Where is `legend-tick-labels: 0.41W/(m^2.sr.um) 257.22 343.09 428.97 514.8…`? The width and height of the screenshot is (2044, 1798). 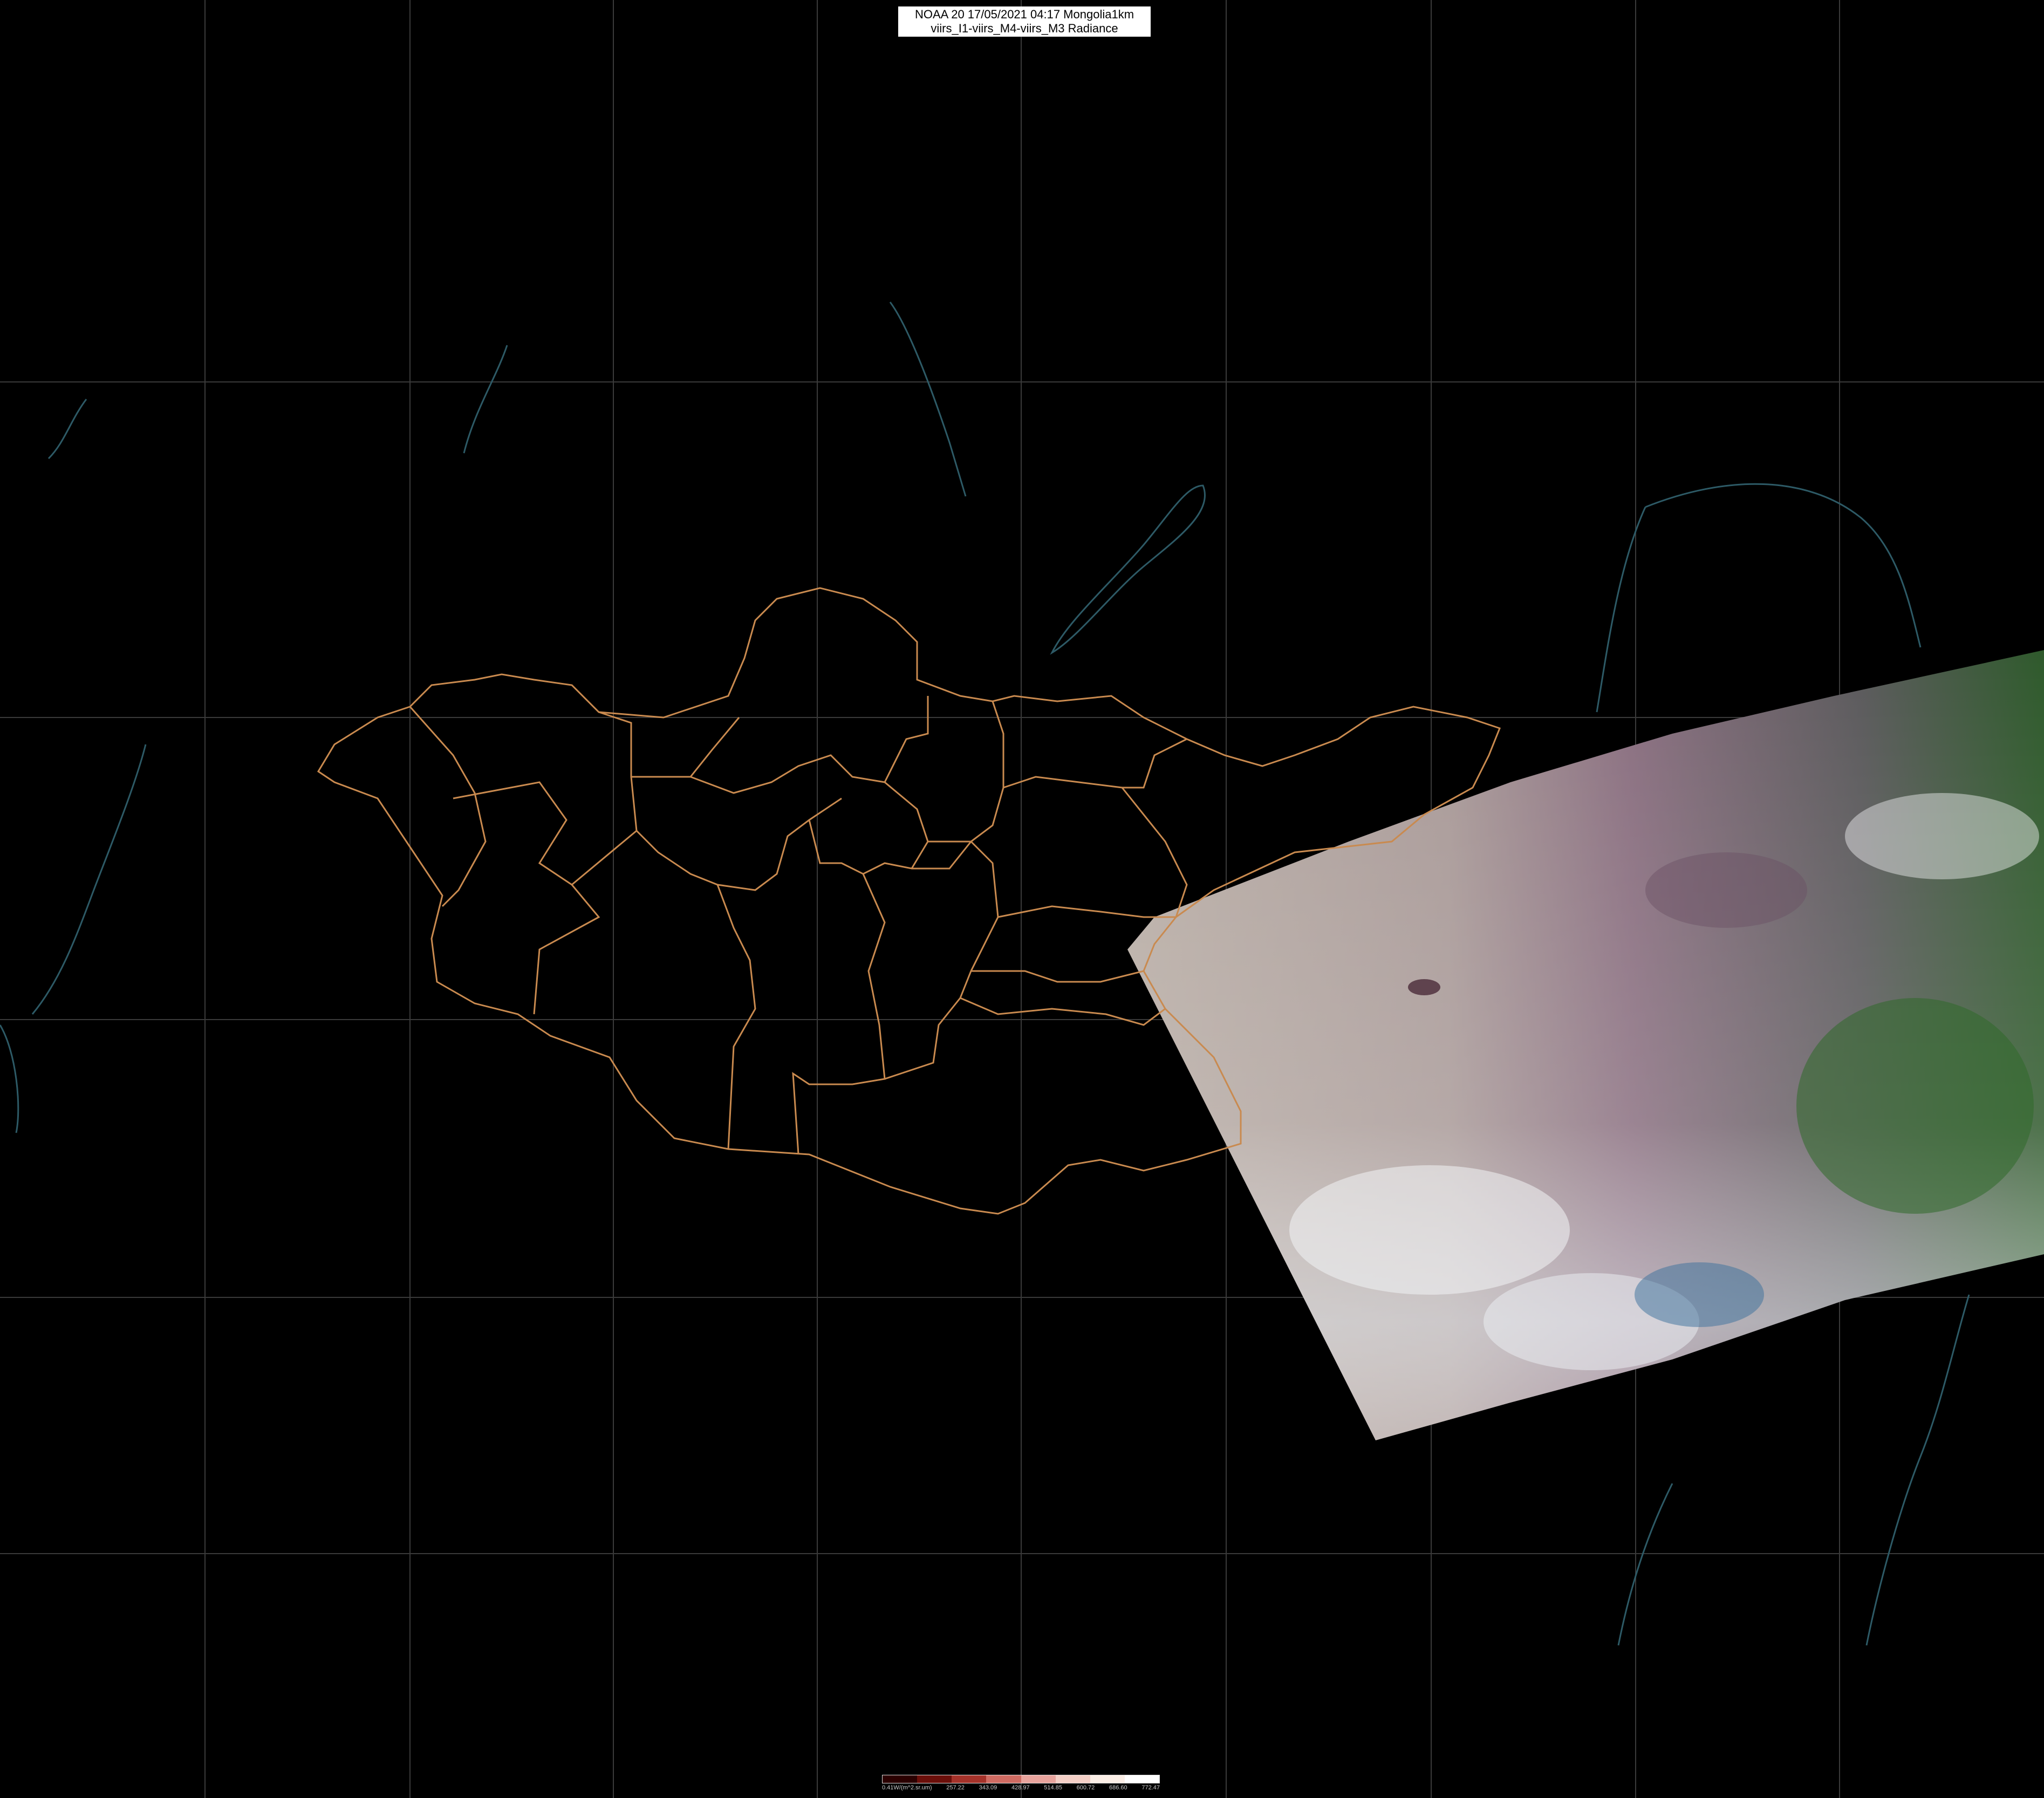
legend-tick-labels: 0.41W/(m^2.sr.um) 257.22 343.09 428.97 514.8… is located at coordinates (1021, 1788).